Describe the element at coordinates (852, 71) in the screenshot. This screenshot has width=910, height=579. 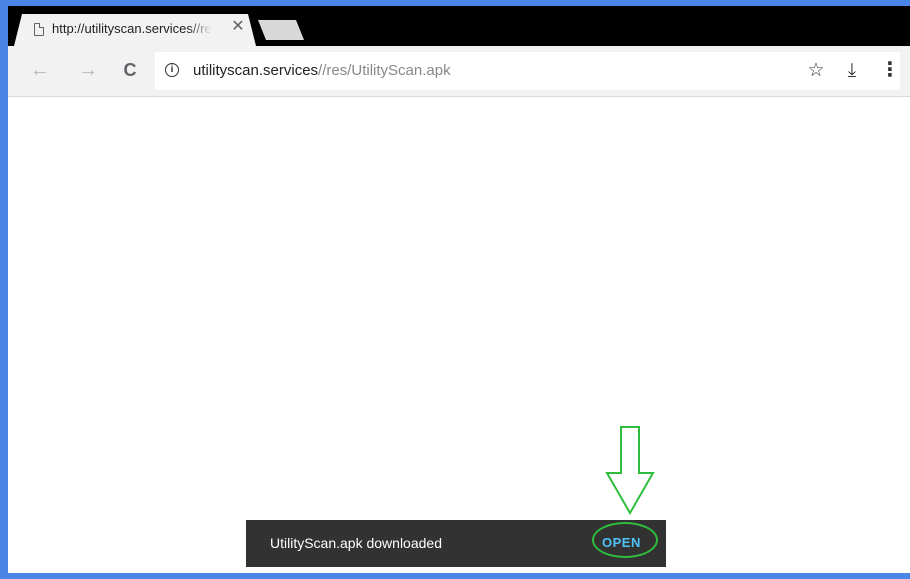
I see `download-icon: ⤓` at that location.